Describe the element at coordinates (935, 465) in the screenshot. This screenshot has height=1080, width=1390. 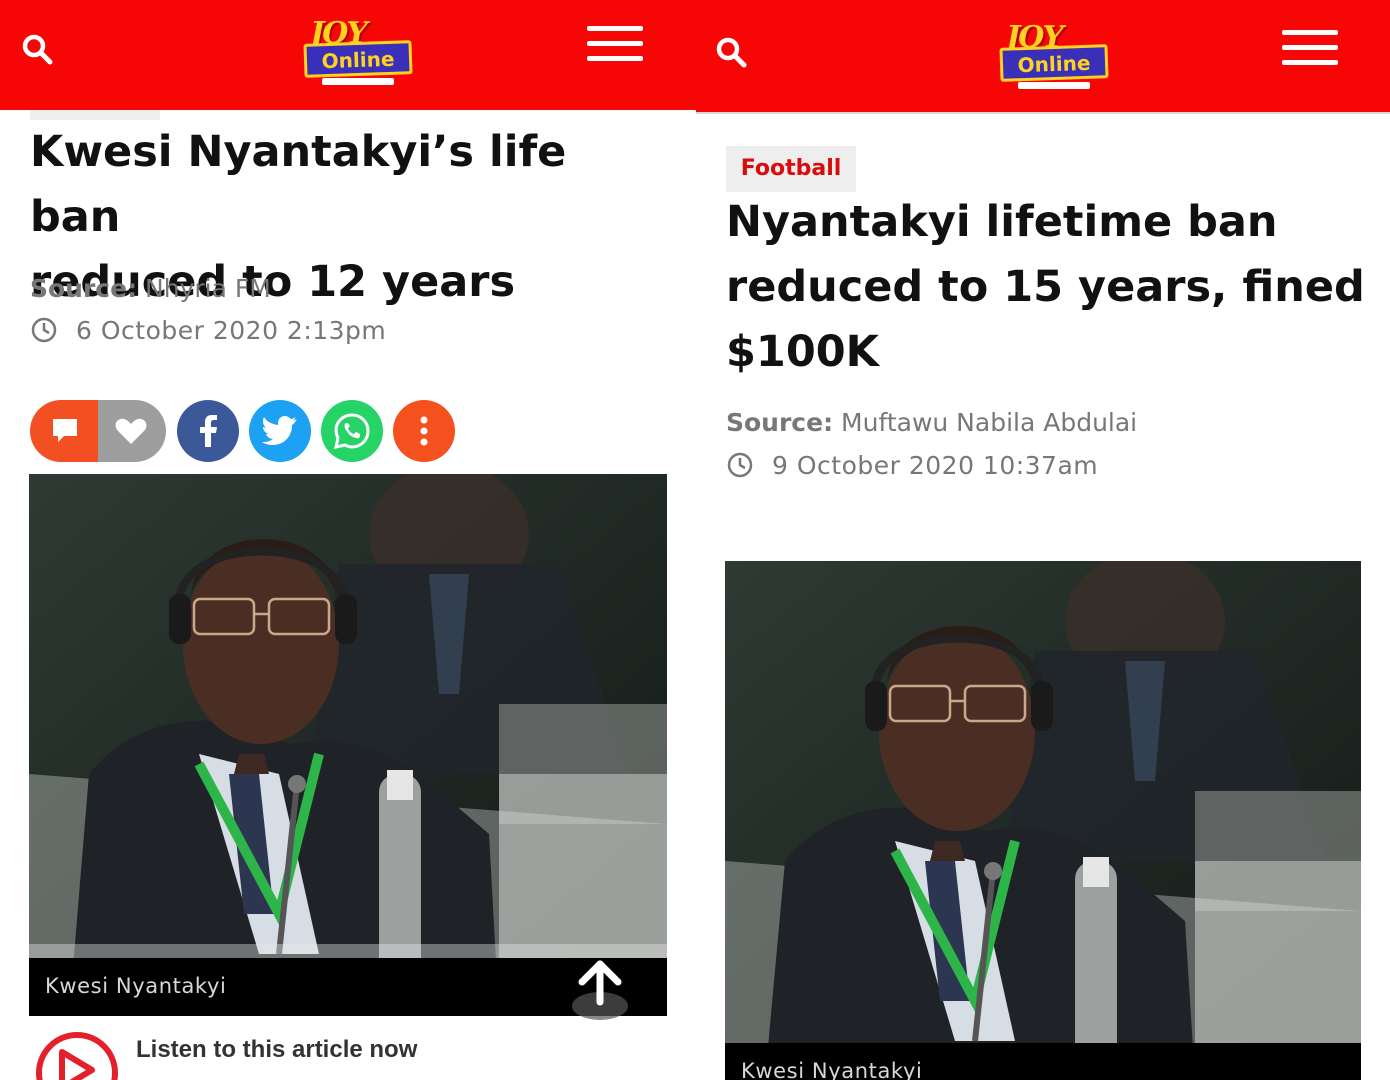
I see `publish-date: 9 October 2020 10:37am` at that location.